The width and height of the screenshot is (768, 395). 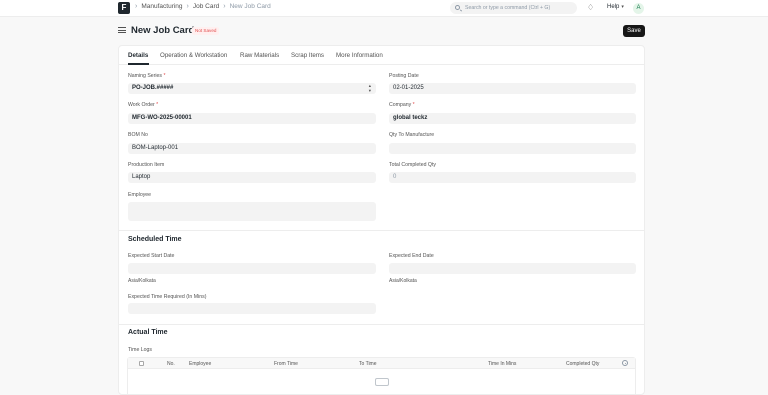 I want to click on avatar: A, so click(x=638, y=8).